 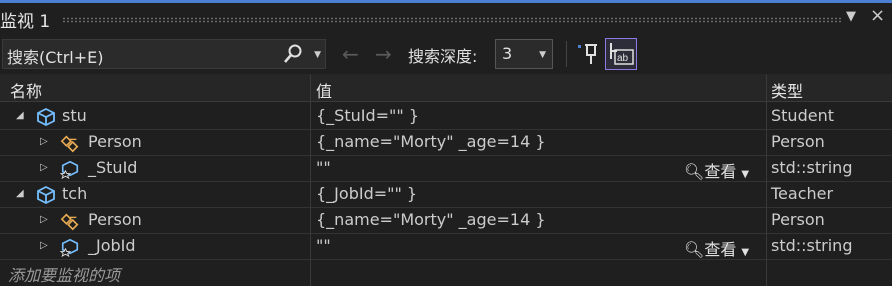 I want to click on window-options-icon: ▼, so click(x=851, y=16).